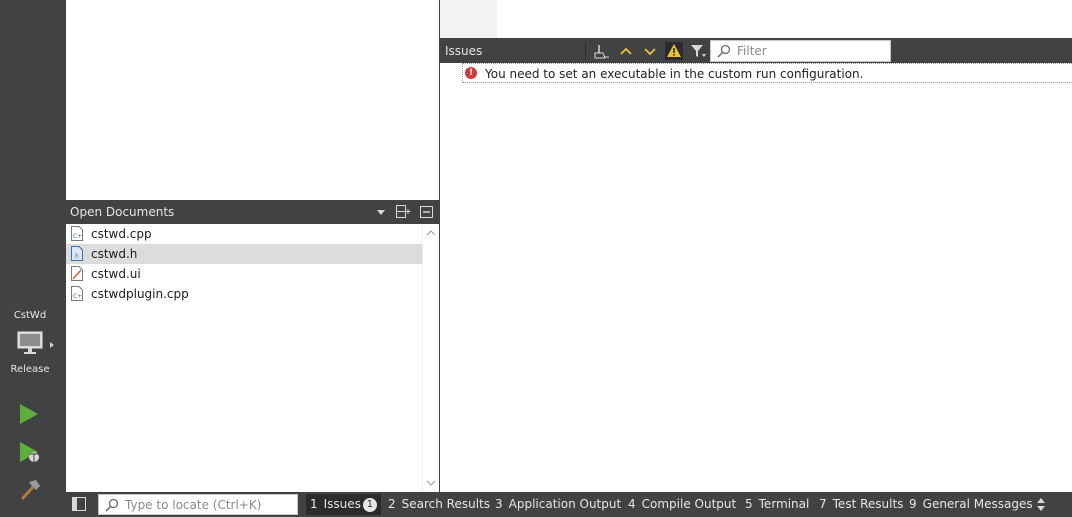 This screenshot has width=1072, height=517. I want to click on tab-compile-output: 4 Compile Output, so click(682, 504).